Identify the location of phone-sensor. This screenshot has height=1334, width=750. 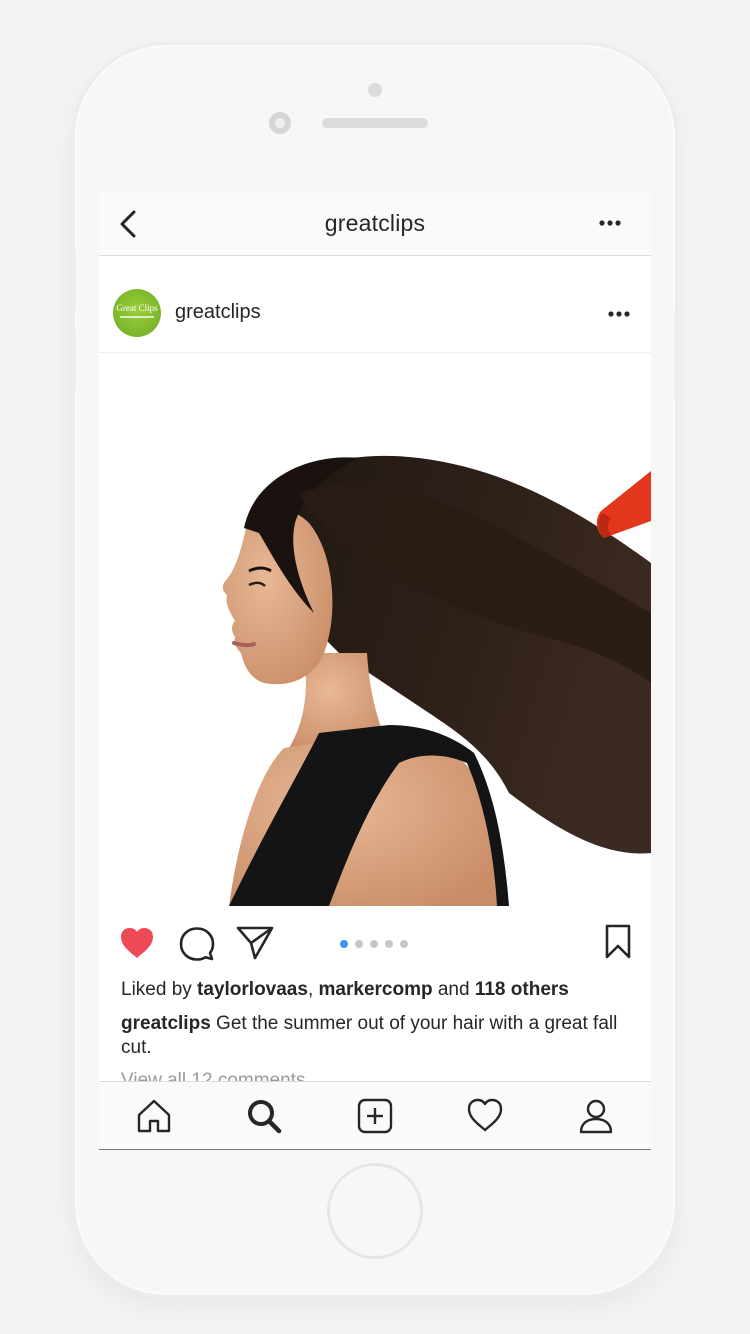
(375, 90).